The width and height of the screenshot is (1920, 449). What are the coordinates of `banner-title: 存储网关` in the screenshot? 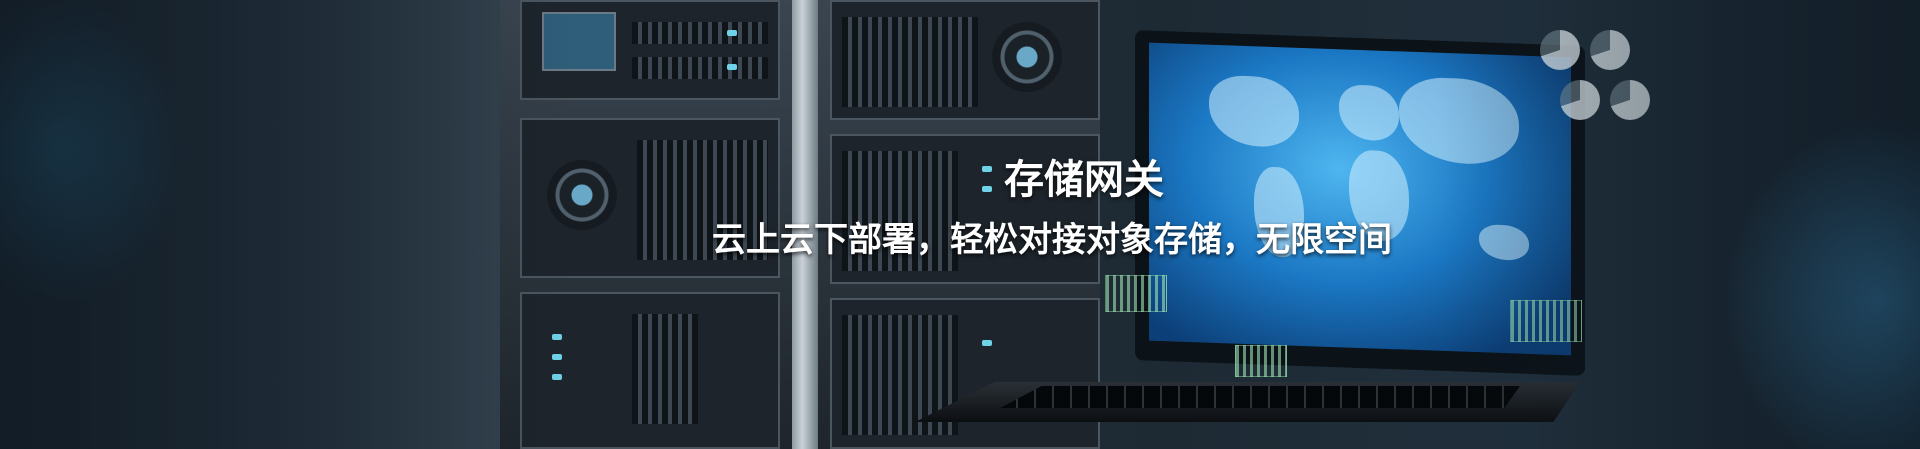 It's located at (1084, 180).